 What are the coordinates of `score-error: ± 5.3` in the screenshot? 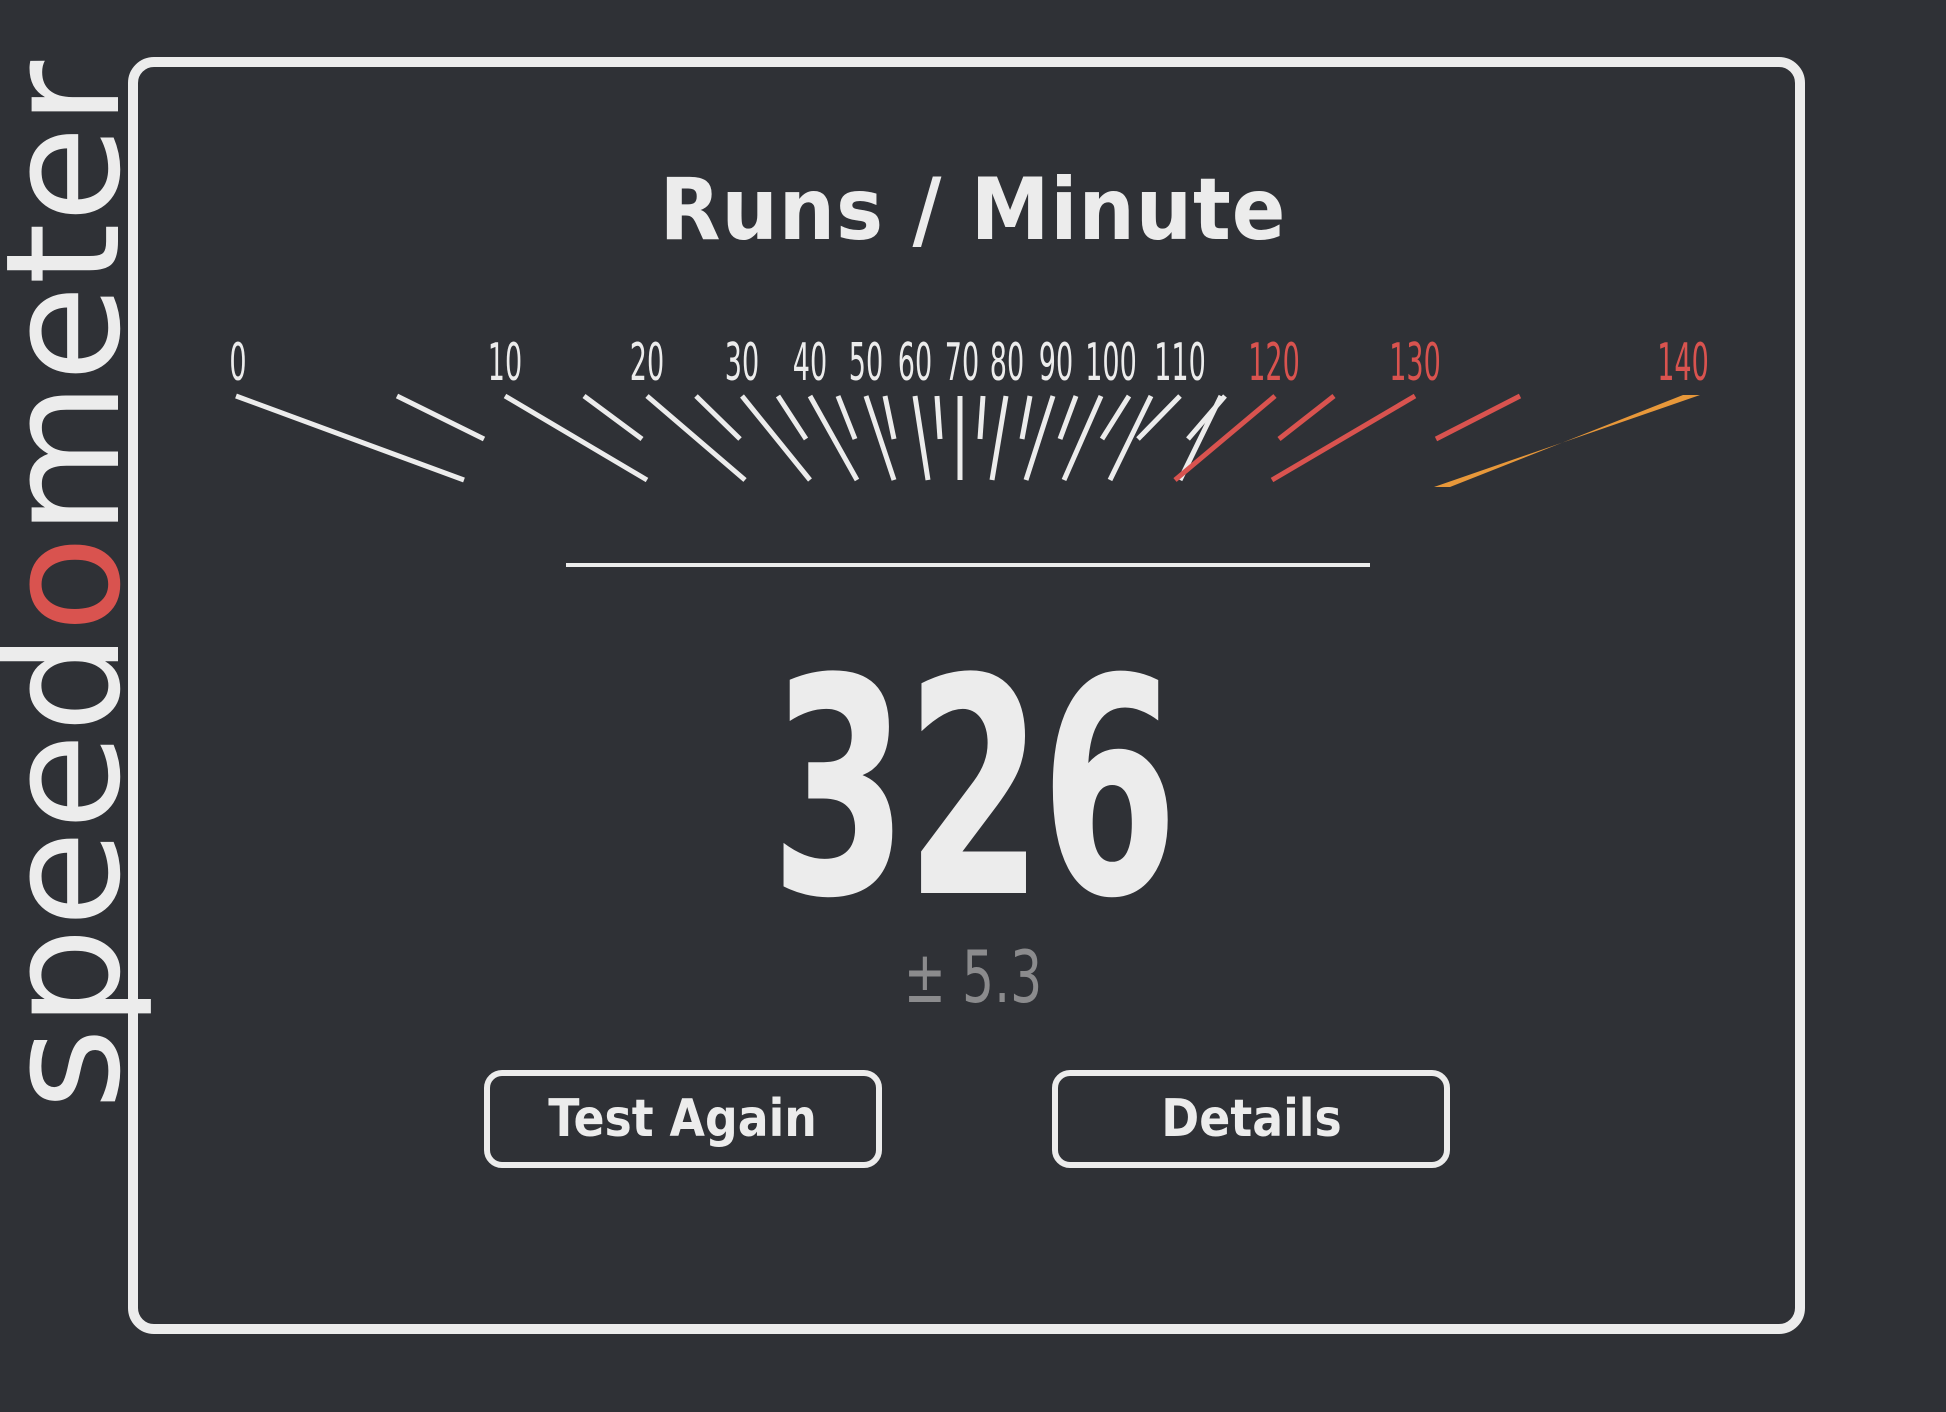 It's located at (973, 977).